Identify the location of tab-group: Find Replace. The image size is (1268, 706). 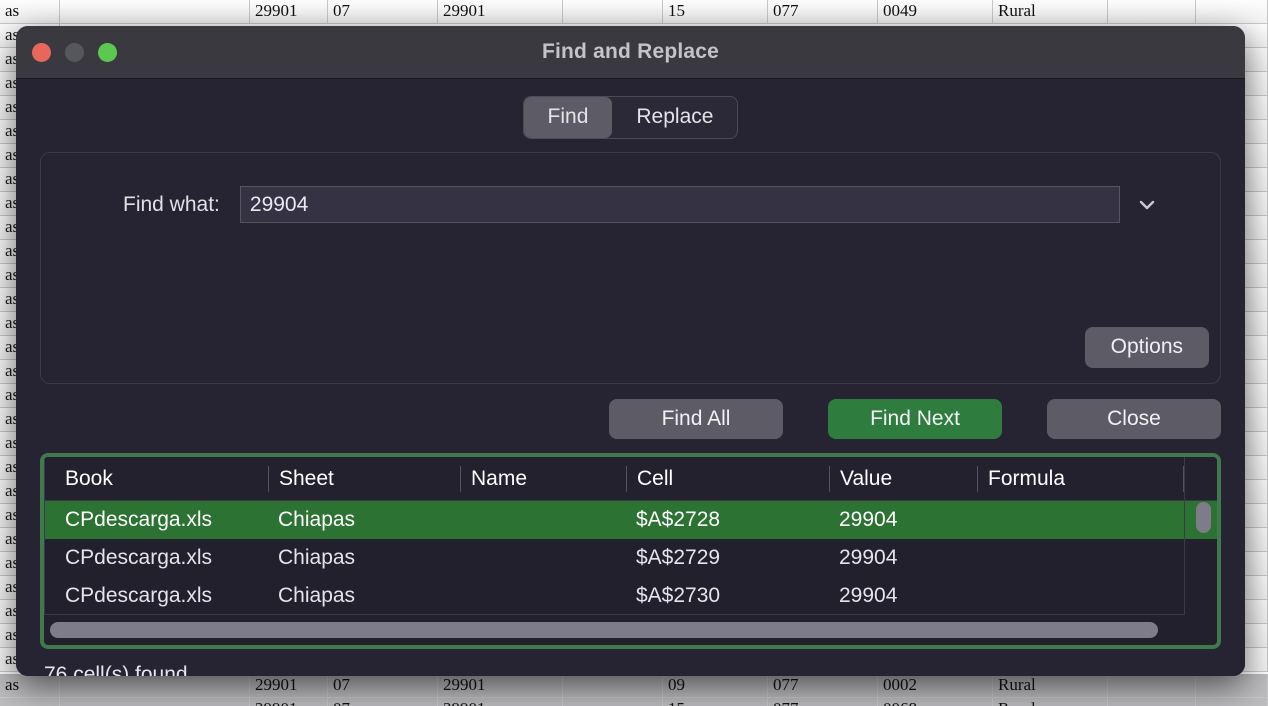
(630, 117).